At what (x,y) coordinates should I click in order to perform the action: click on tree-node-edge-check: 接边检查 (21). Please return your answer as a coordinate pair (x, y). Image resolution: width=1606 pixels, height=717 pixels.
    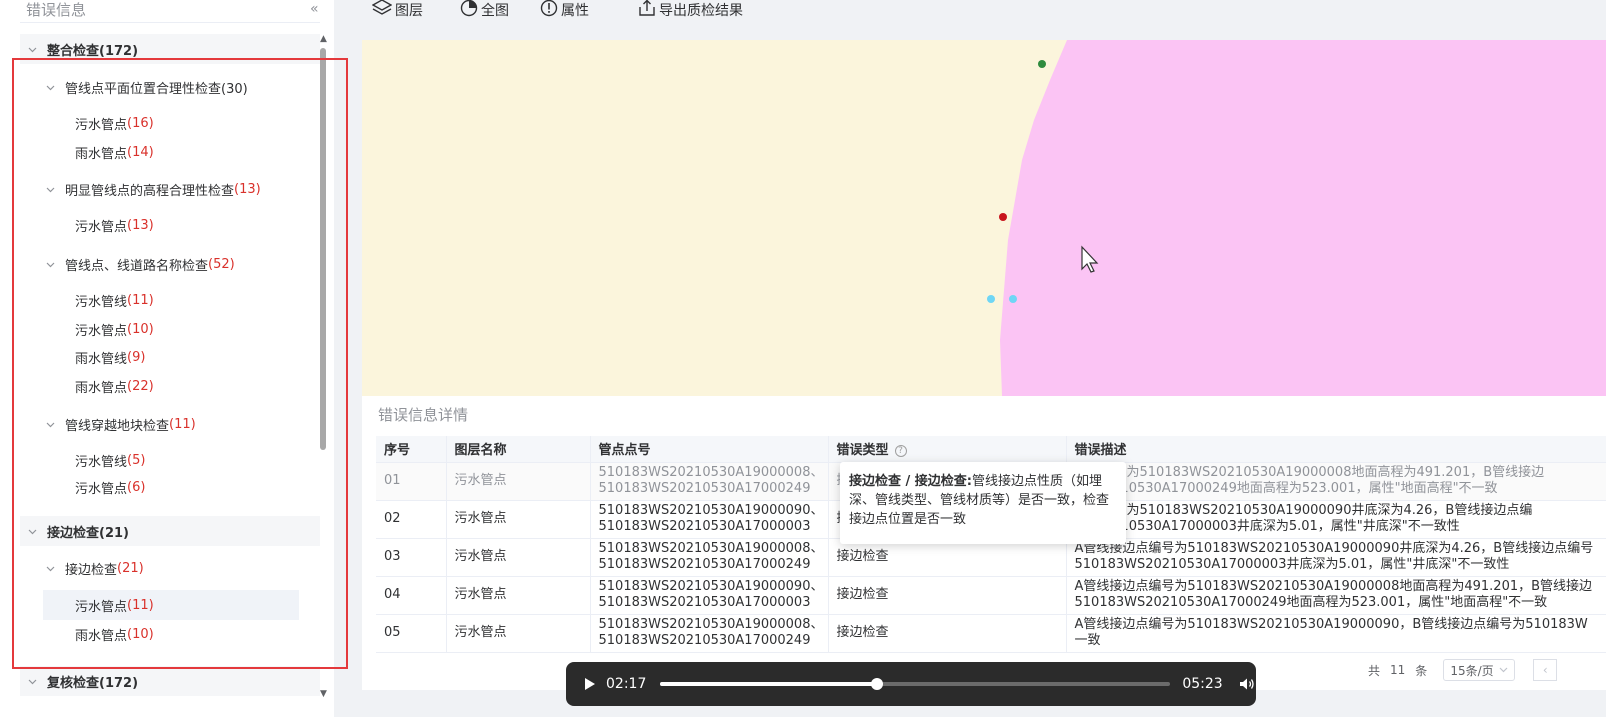
    Looking at the image, I should click on (170, 568).